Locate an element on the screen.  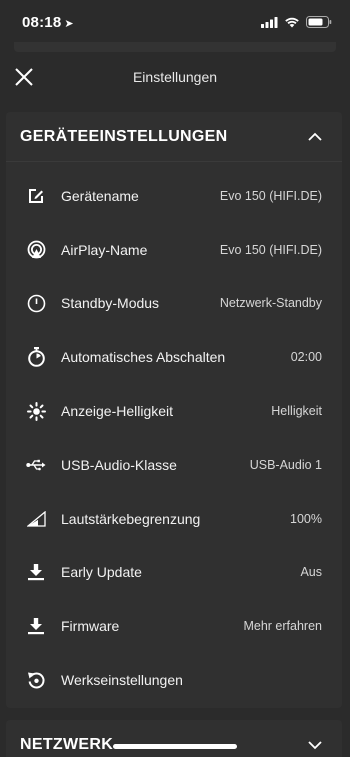
home-indicator is located at coordinates (175, 746).